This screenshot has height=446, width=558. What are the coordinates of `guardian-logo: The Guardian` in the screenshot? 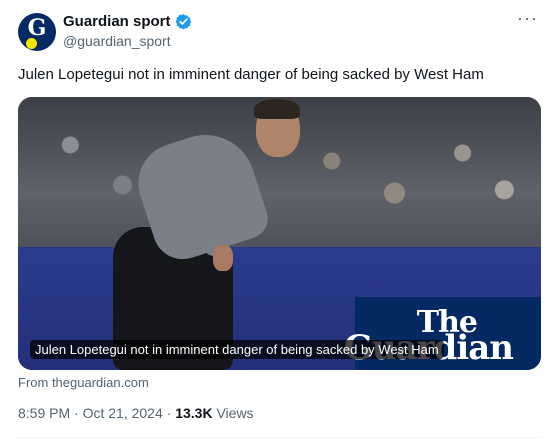 It's located at (442, 333).